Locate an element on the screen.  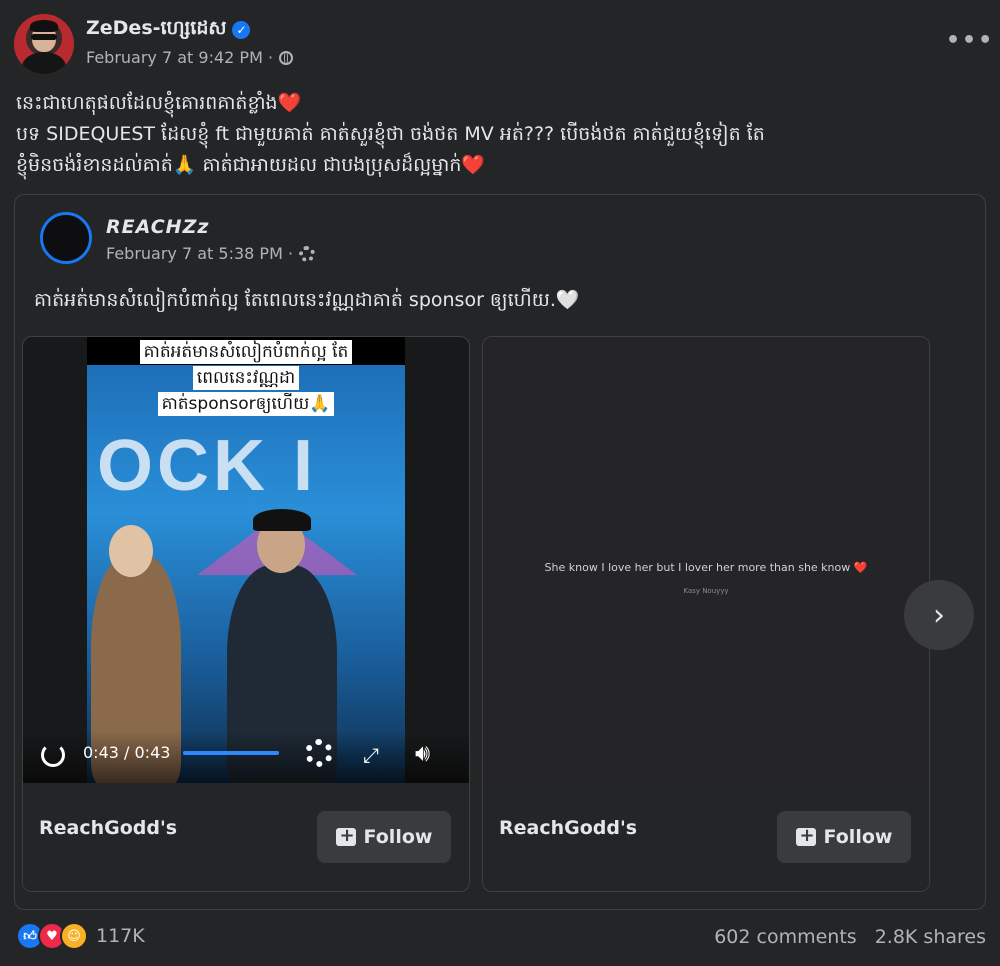
replay-icon is located at coordinates (53, 755).